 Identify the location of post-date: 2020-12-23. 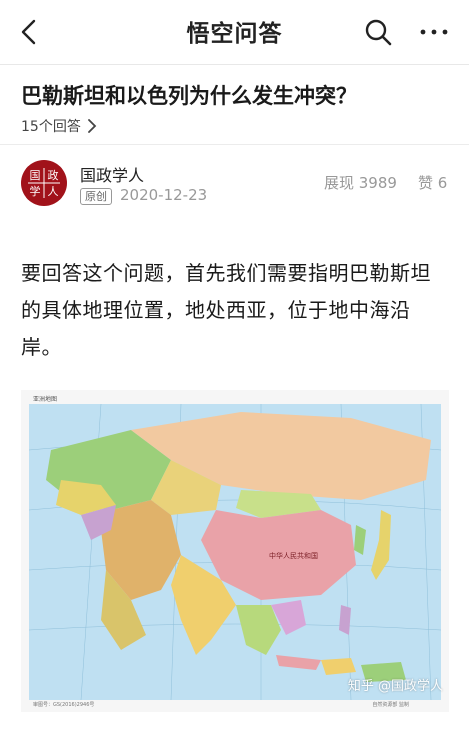
(164, 195).